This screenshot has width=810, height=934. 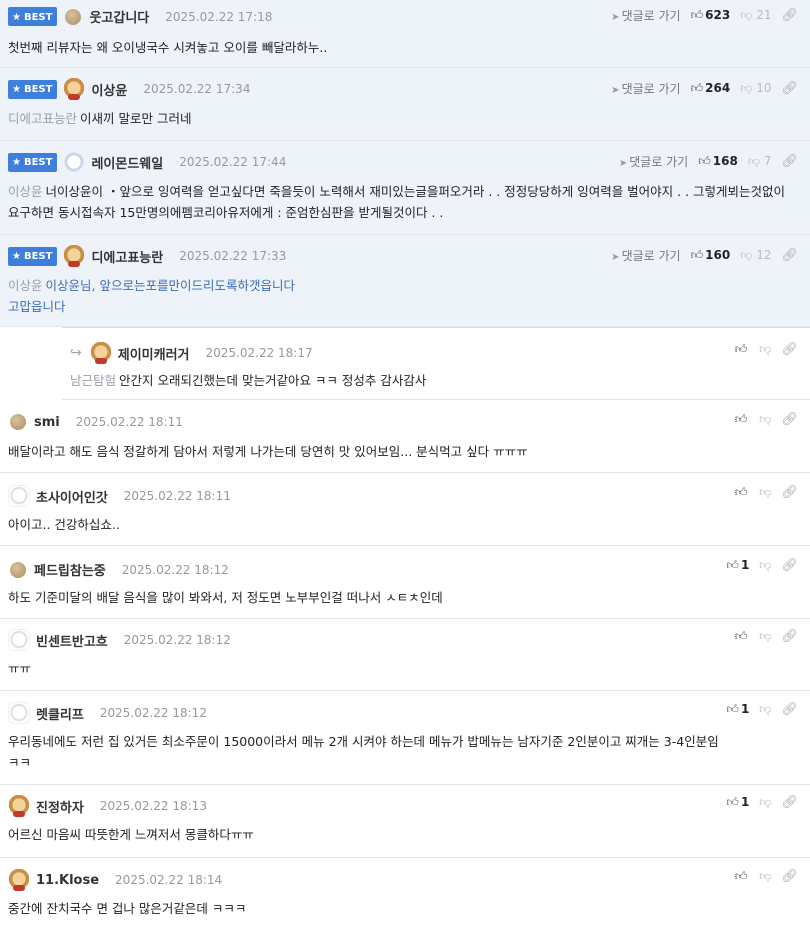 What do you see at coordinates (755, 88) in the screenshot?
I see `downvote-button: 👎︎ 10` at bounding box center [755, 88].